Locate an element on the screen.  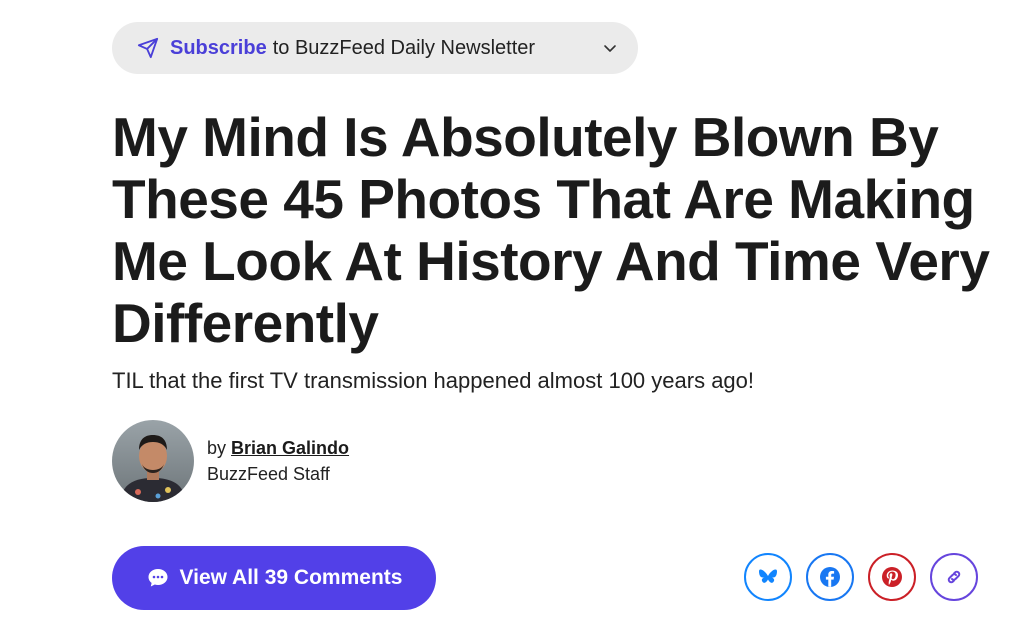
subscribe-label: Subscribe is located at coordinates (218, 47).